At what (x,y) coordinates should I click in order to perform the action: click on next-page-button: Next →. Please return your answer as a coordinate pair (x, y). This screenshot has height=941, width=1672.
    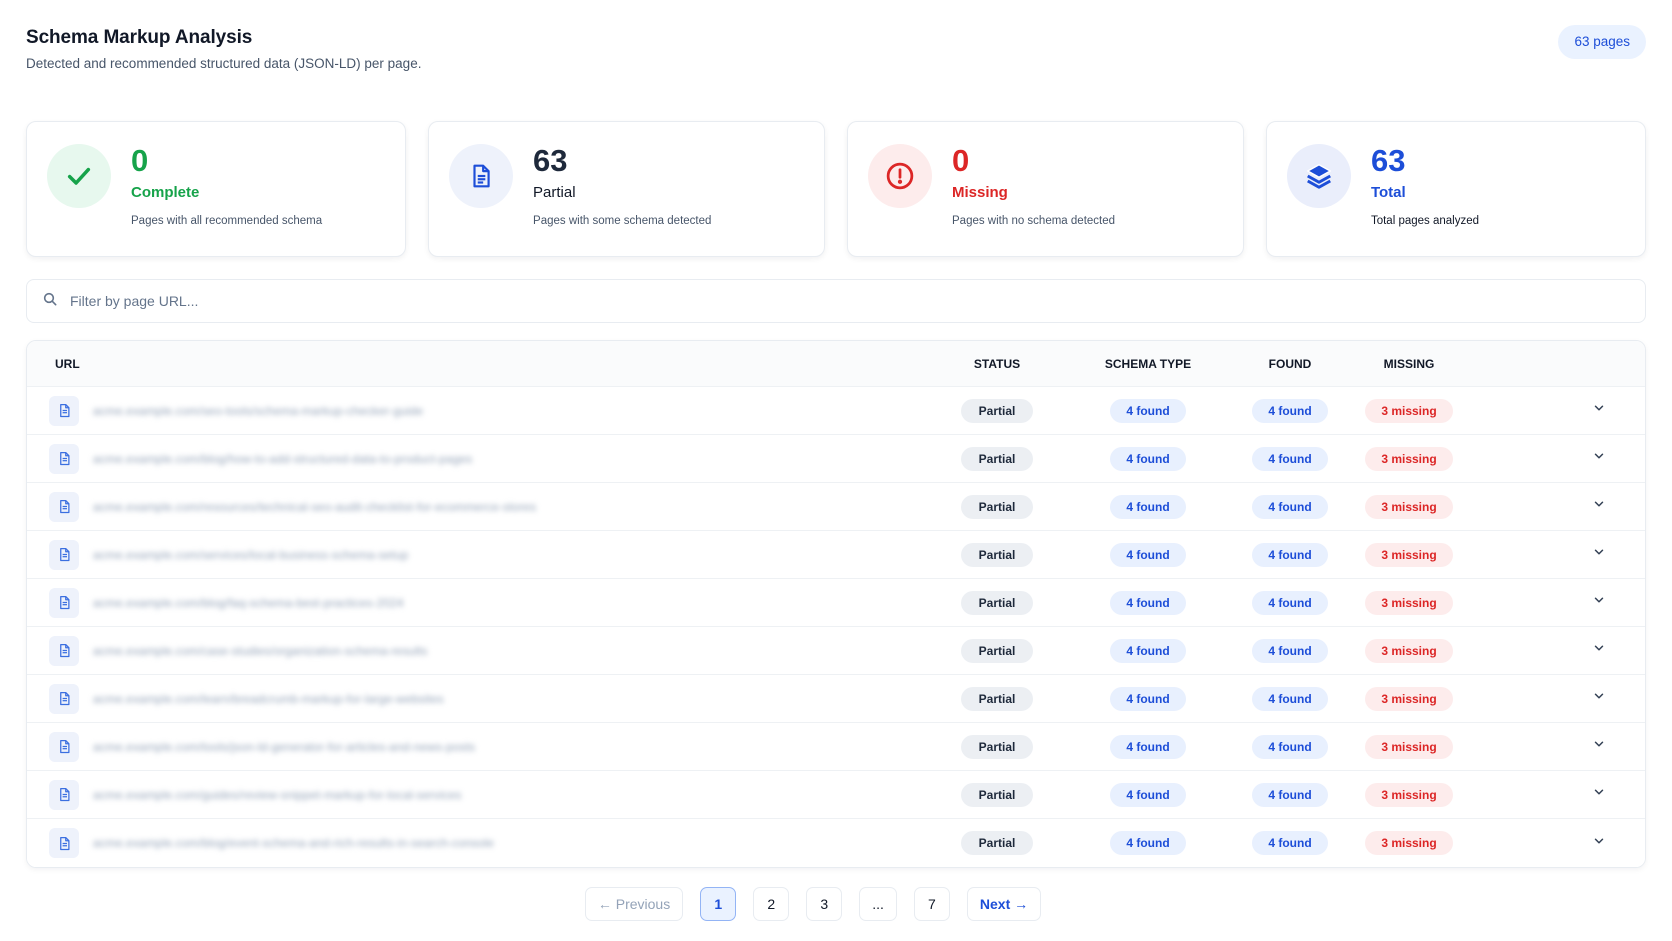
    Looking at the image, I should click on (1004, 904).